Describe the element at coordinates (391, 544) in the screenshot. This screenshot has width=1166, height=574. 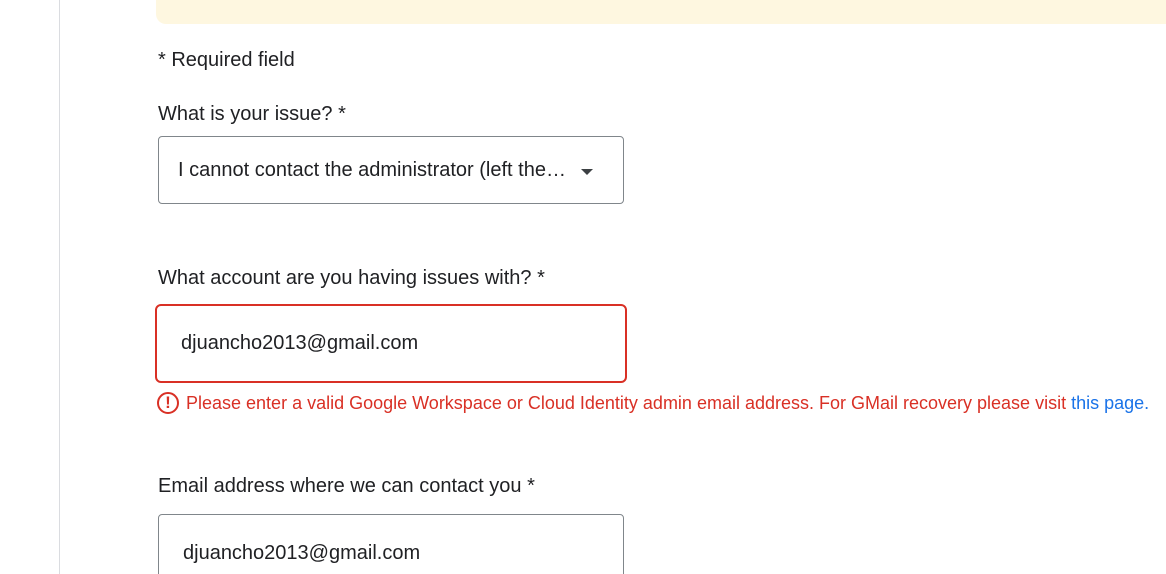
I see `contact-email-input` at that location.